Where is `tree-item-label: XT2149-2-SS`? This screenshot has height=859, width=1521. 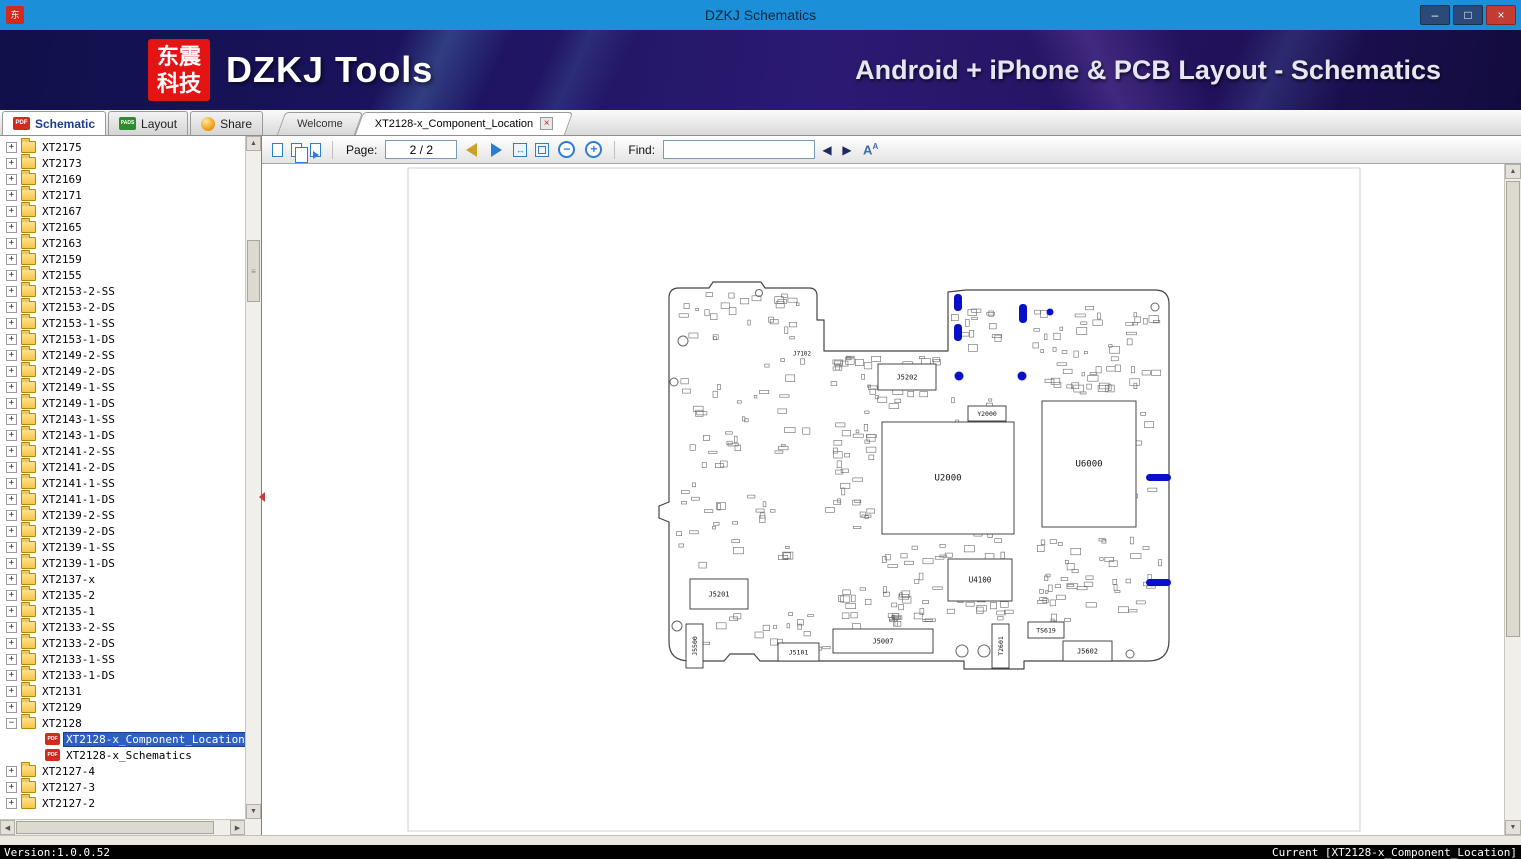 tree-item-label: XT2149-2-SS is located at coordinates (78, 355).